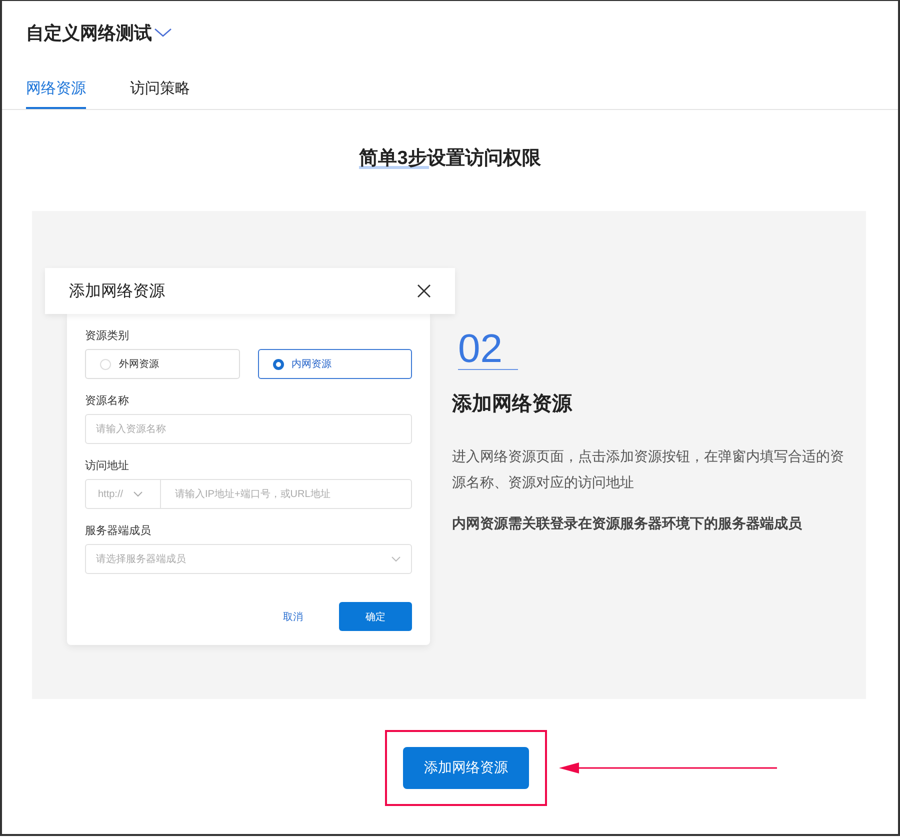 This screenshot has height=837, width=900. What do you see at coordinates (107, 401) in the screenshot?
I see `field-label: 资源名称` at bounding box center [107, 401].